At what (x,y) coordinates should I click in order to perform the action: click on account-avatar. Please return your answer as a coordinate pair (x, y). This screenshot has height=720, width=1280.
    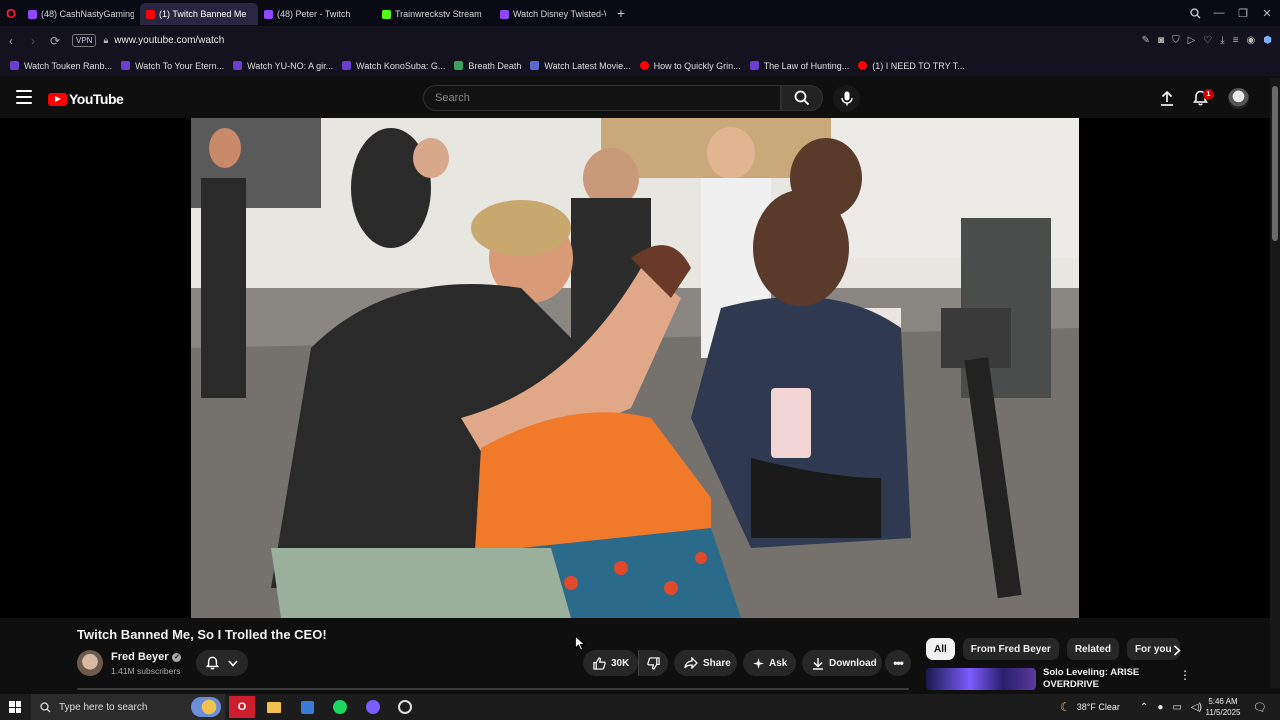
    Looking at the image, I should click on (1238, 98).